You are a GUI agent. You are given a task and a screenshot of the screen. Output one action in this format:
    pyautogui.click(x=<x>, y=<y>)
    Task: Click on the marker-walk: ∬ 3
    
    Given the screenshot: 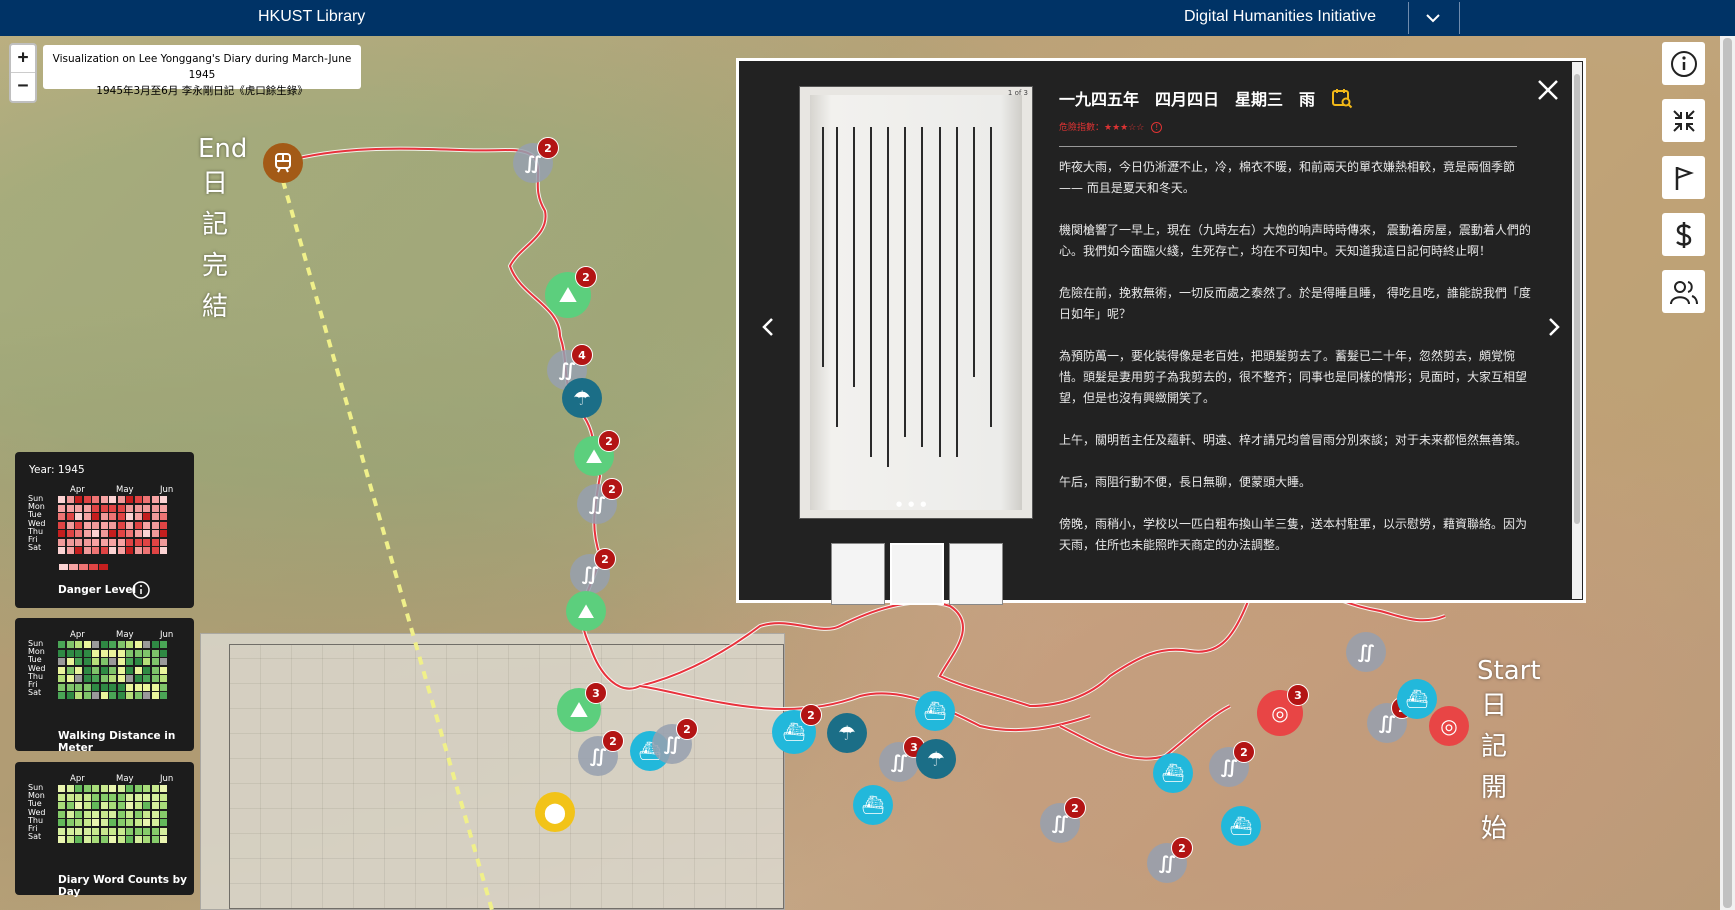 What is the action you would take?
    pyautogui.click(x=902, y=759)
    